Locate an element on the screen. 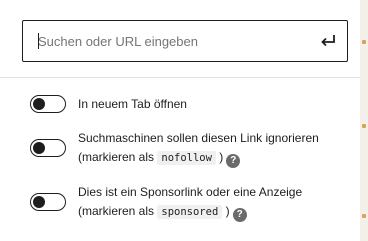 Image resolution: width=368 pixels, height=241 pixels. link-search-input is located at coordinates (168, 41).